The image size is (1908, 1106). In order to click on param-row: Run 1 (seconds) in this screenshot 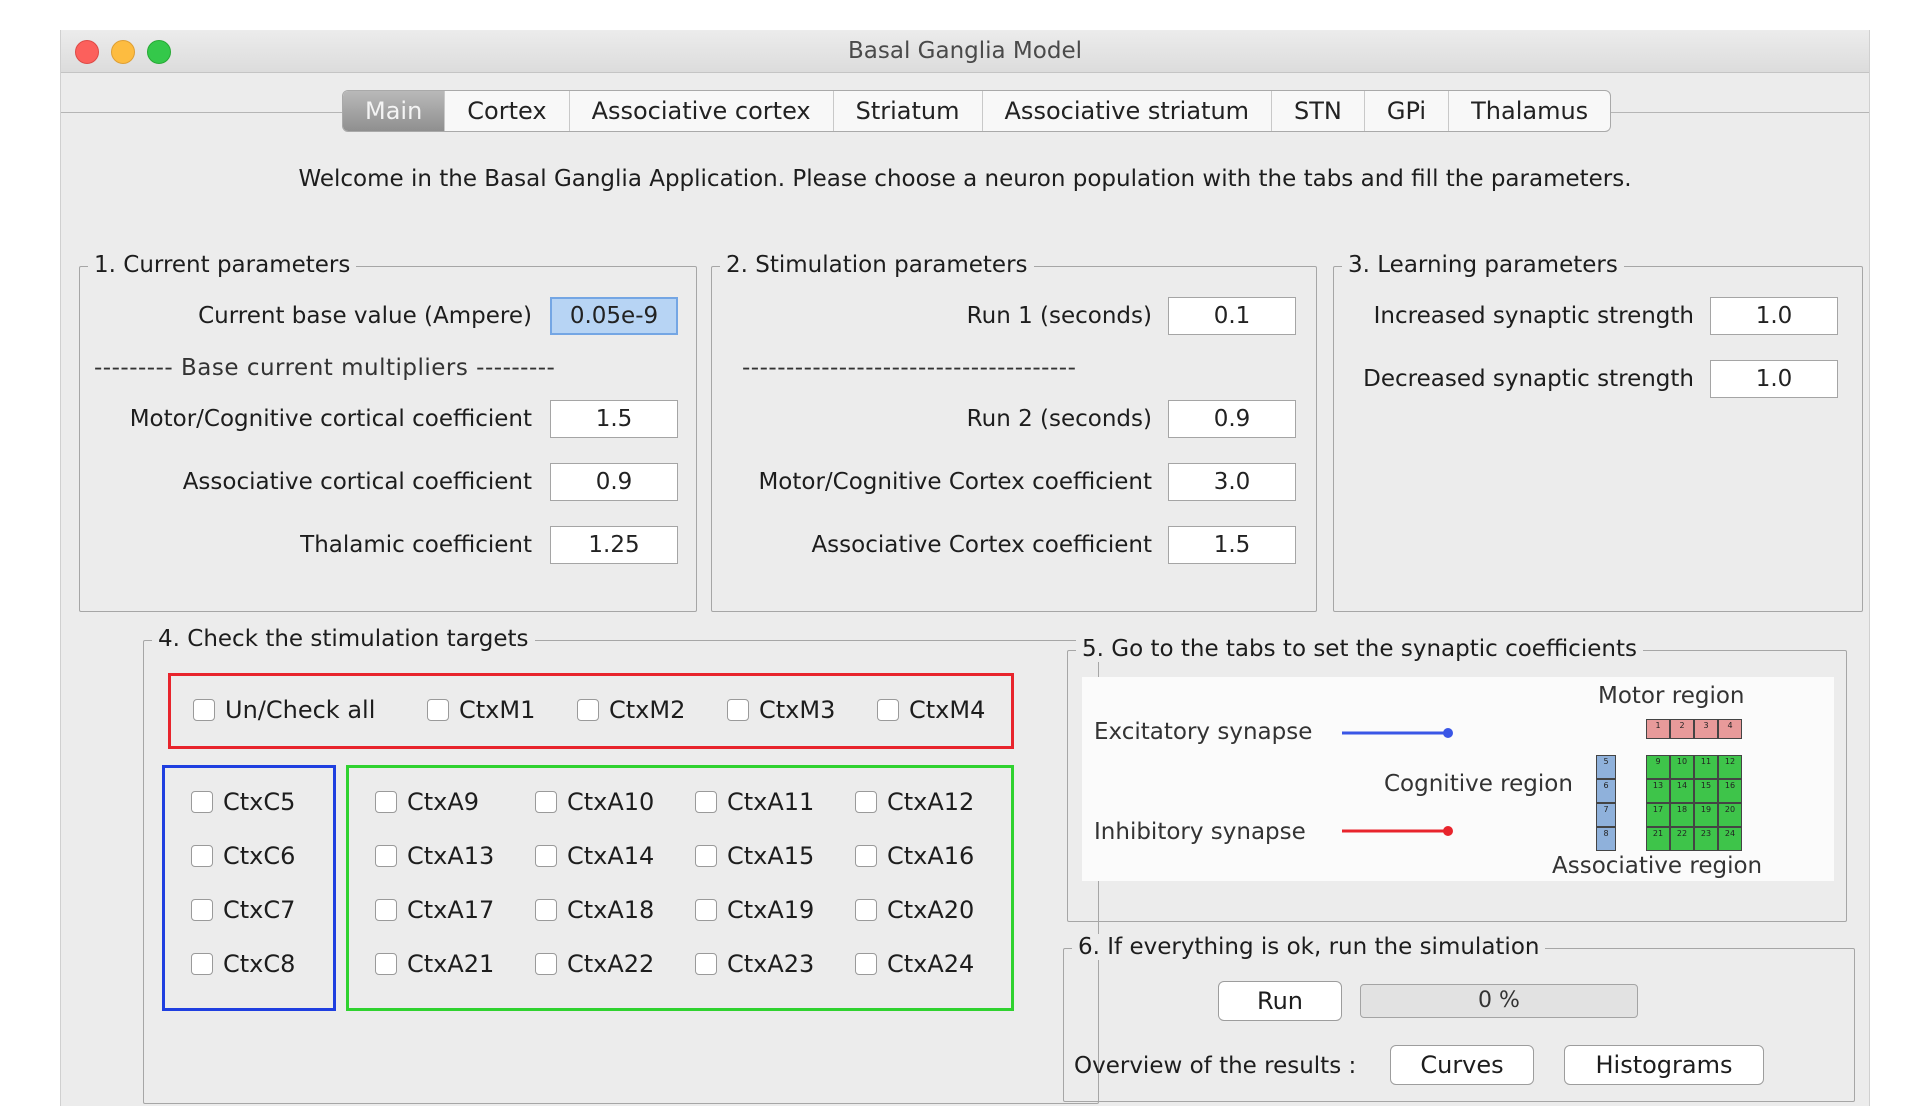, I will do `click(932, 316)`.